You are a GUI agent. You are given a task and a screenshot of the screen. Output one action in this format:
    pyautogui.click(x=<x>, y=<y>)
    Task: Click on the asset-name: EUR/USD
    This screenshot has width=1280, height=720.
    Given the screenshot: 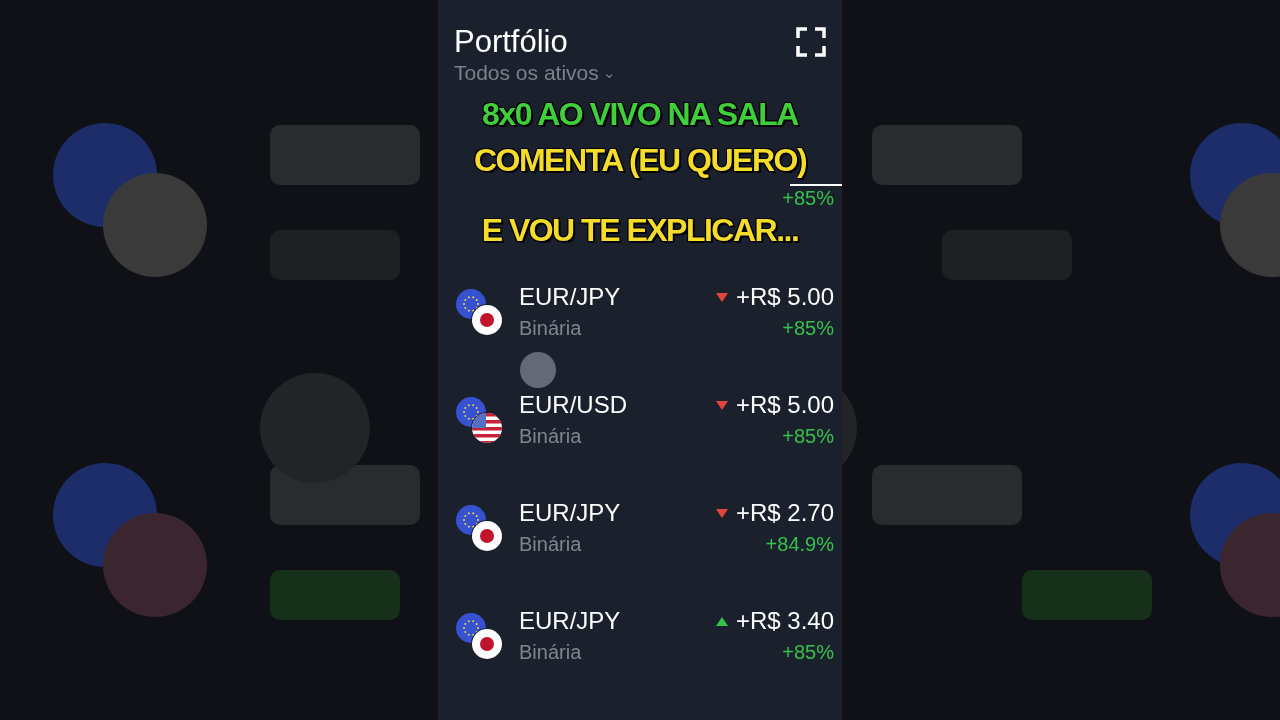 What is the action you would take?
    pyautogui.click(x=573, y=405)
    